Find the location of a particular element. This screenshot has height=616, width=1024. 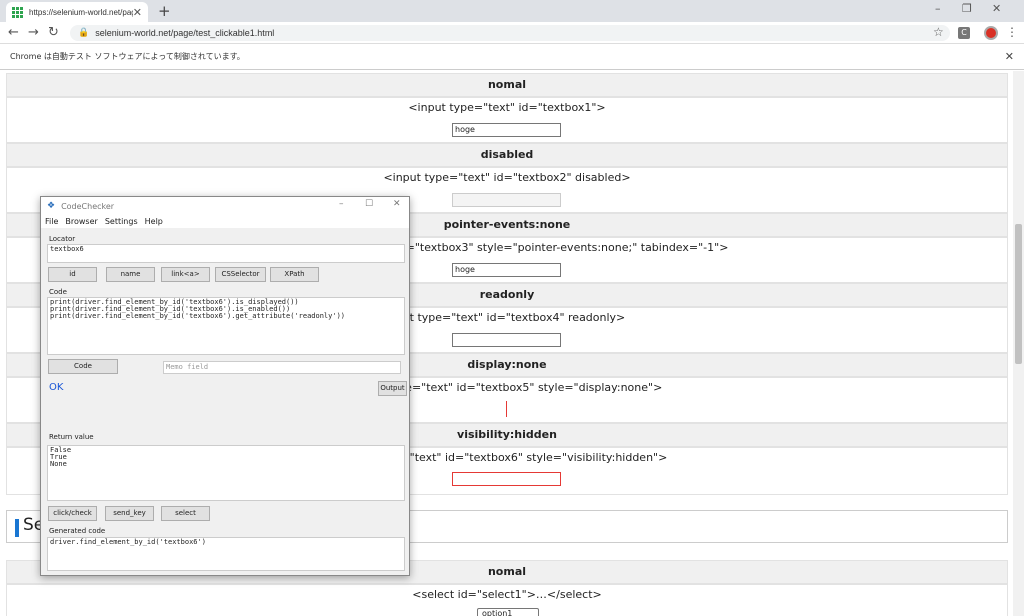

name-button: name is located at coordinates (130, 274).